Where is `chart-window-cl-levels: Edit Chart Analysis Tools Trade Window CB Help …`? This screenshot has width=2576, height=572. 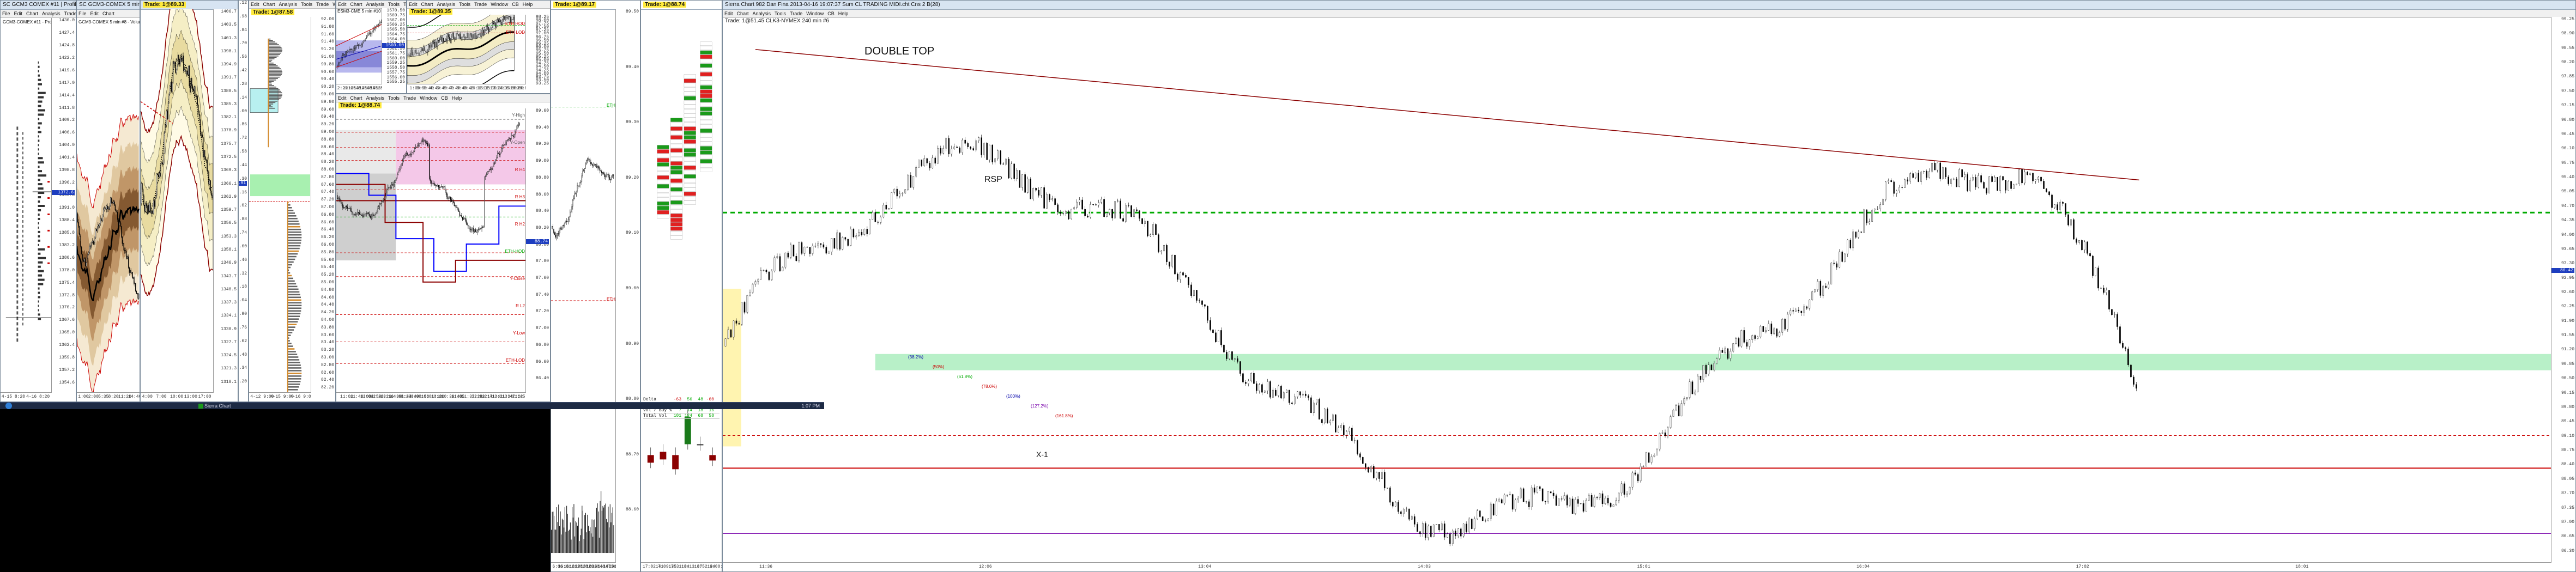
chart-window-cl-levels: Edit Chart Analysis Tools Trade Window CB Help … is located at coordinates (443, 248).